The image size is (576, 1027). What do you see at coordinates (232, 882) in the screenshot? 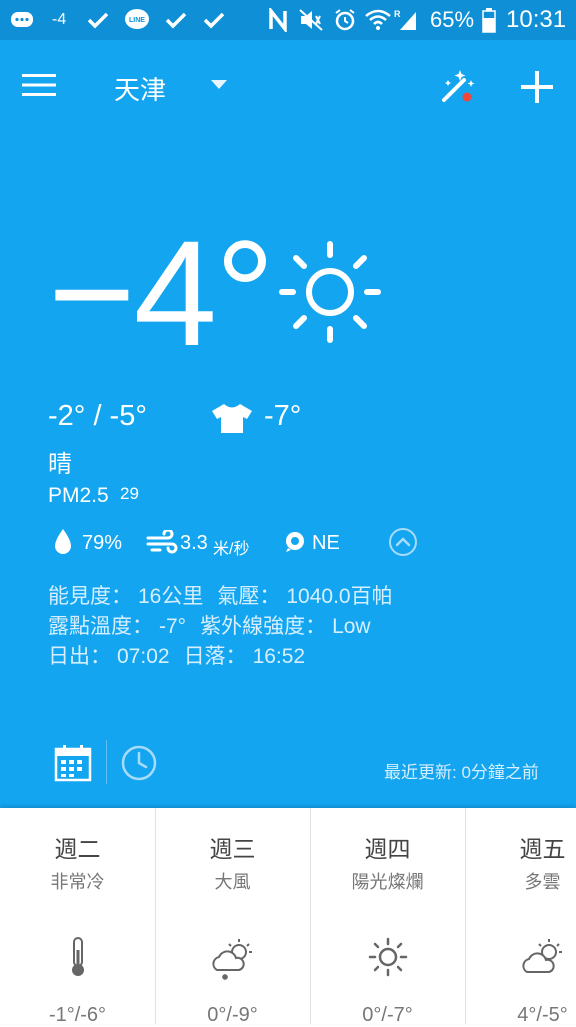
I see `forecast-condition: 大風` at bounding box center [232, 882].